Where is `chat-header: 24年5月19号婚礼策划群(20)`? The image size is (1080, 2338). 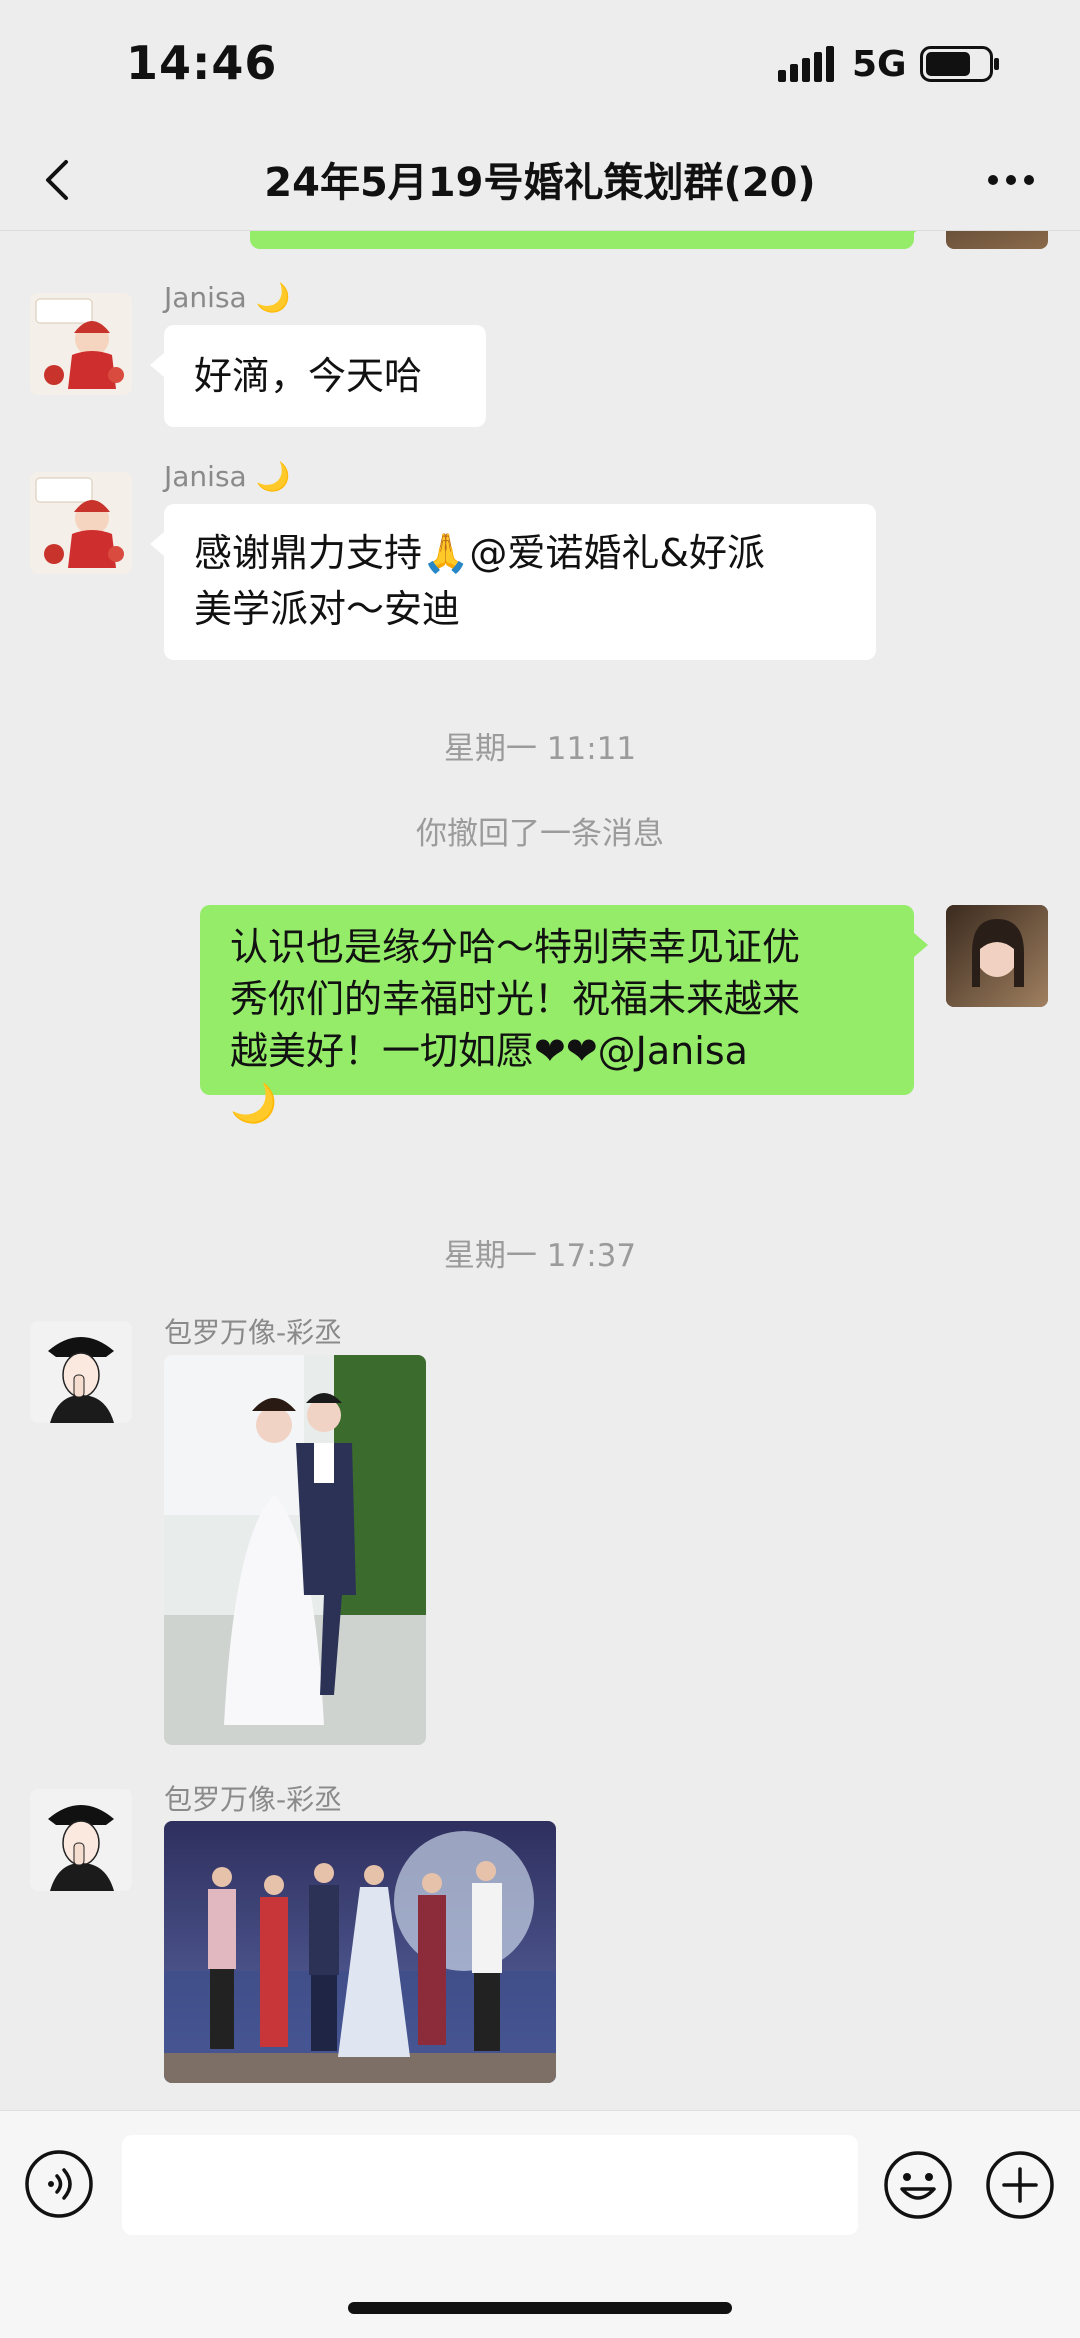
chat-header: 24年5月19号婚礼策划群(20) is located at coordinates (540, 180).